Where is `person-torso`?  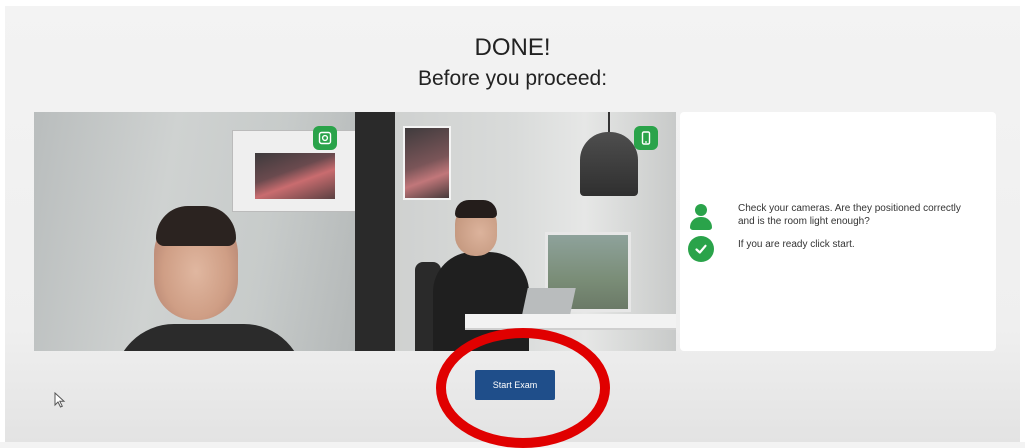
person-torso is located at coordinates (209, 337).